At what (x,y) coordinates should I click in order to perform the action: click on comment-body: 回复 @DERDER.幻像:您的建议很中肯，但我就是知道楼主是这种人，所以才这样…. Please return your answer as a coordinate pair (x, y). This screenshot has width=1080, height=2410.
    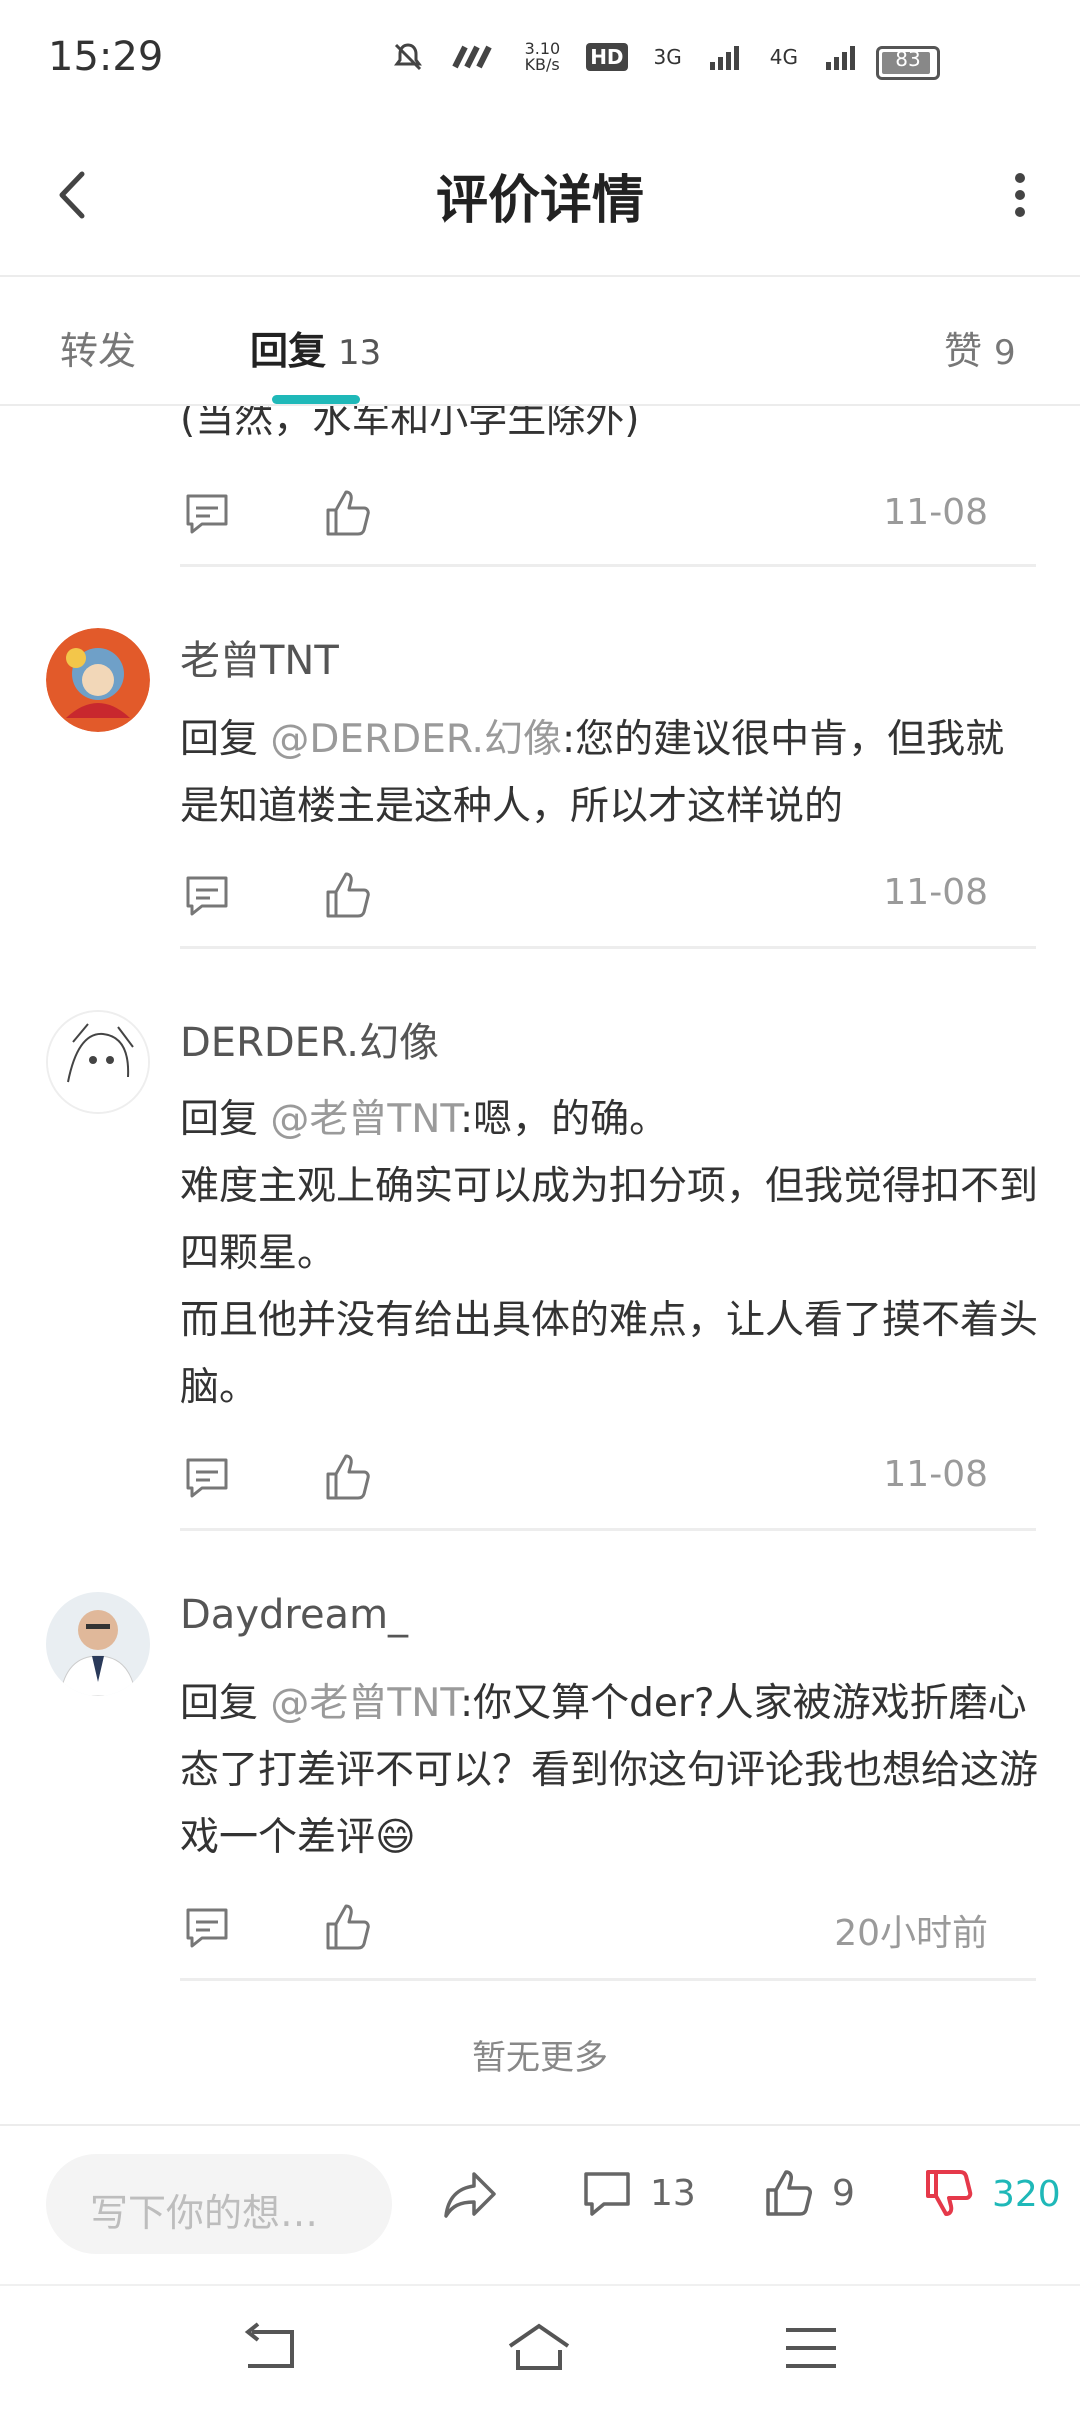
    Looking at the image, I should click on (610, 773).